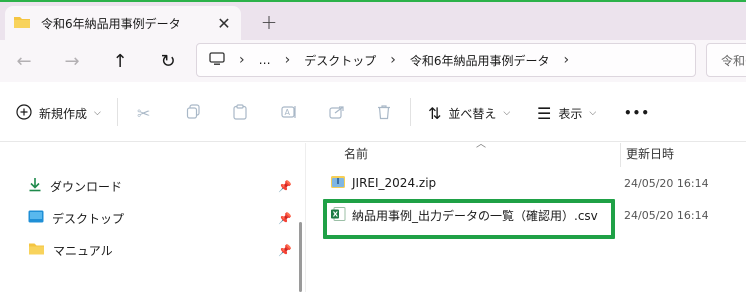  What do you see at coordinates (535, 183) in the screenshot?
I see `file-row: JIREI_2024.zip 24/05/20 16:14` at bounding box center [535, 183].